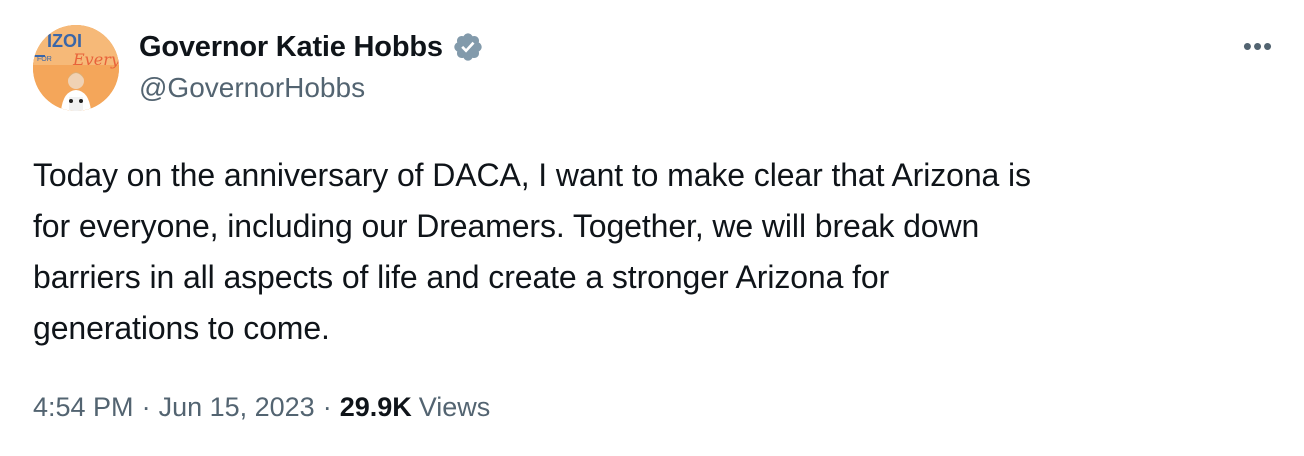  I want to click on views-count: 29.9K, so click(376, 407).